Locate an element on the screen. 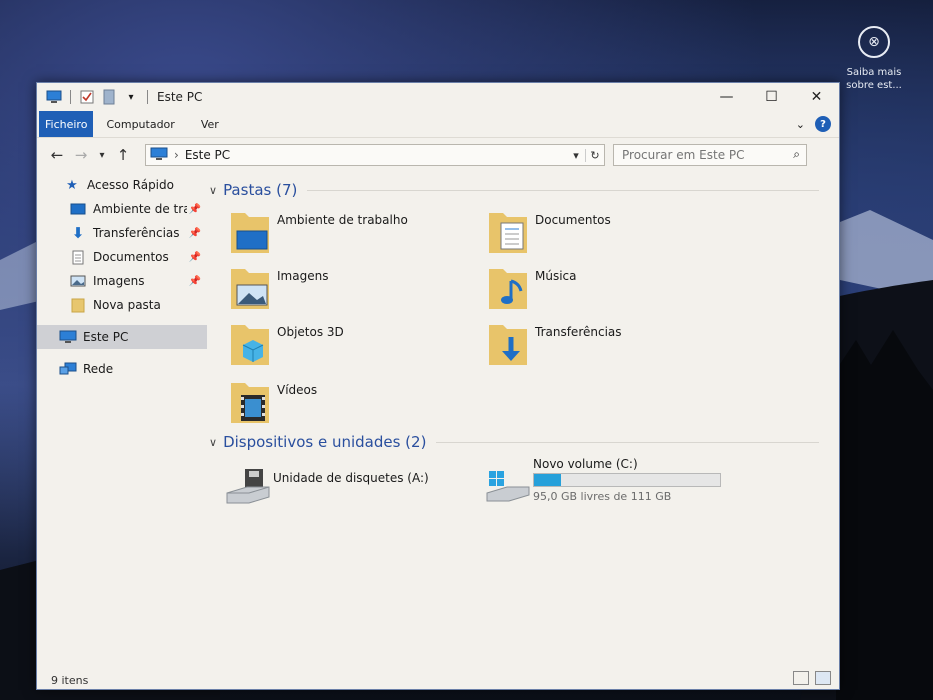 Image resolution: width=933 pixels, height=700 pixels. folder-label: Ambiente de trabalho is located at coordinates (342, 220).